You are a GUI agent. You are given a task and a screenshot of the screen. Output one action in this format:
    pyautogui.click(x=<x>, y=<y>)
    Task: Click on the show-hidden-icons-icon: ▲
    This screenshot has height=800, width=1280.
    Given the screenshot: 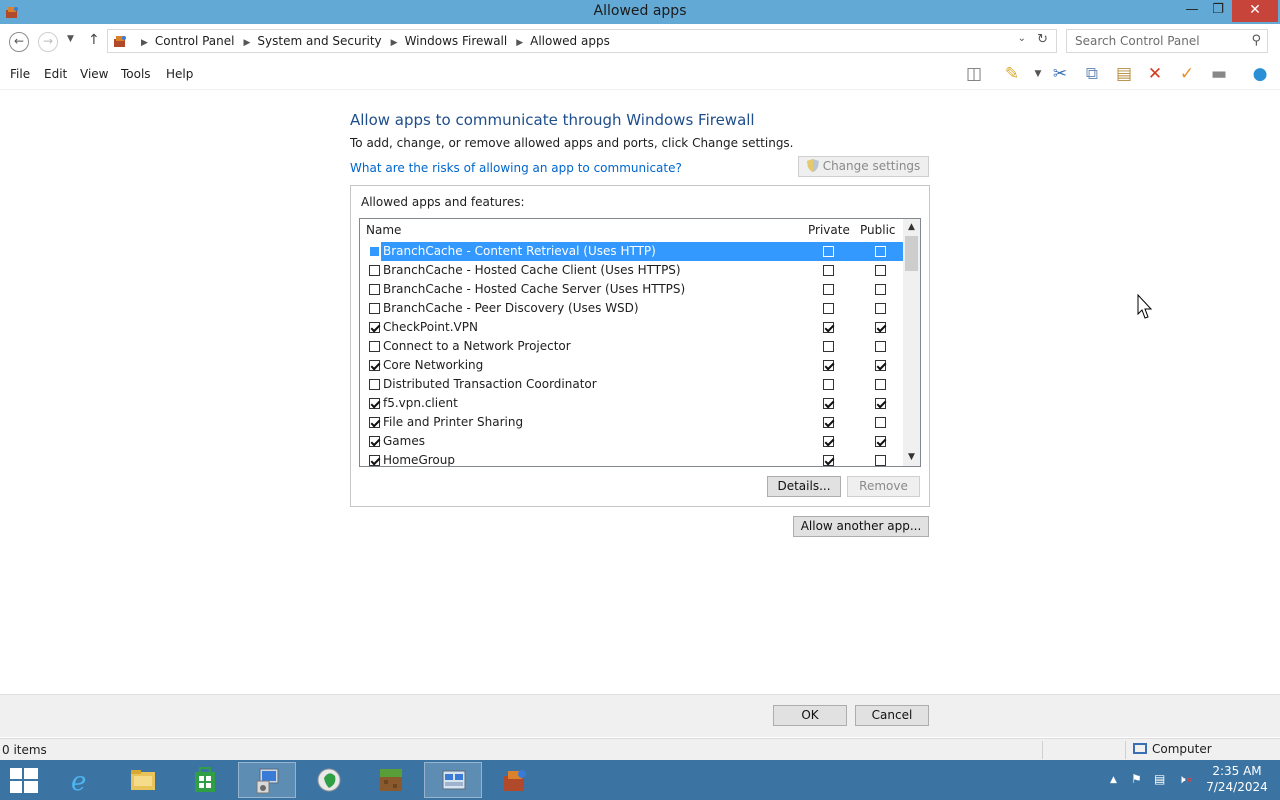 What is the action you would take?
    pyautogui.click(x=1113, y=780)
    